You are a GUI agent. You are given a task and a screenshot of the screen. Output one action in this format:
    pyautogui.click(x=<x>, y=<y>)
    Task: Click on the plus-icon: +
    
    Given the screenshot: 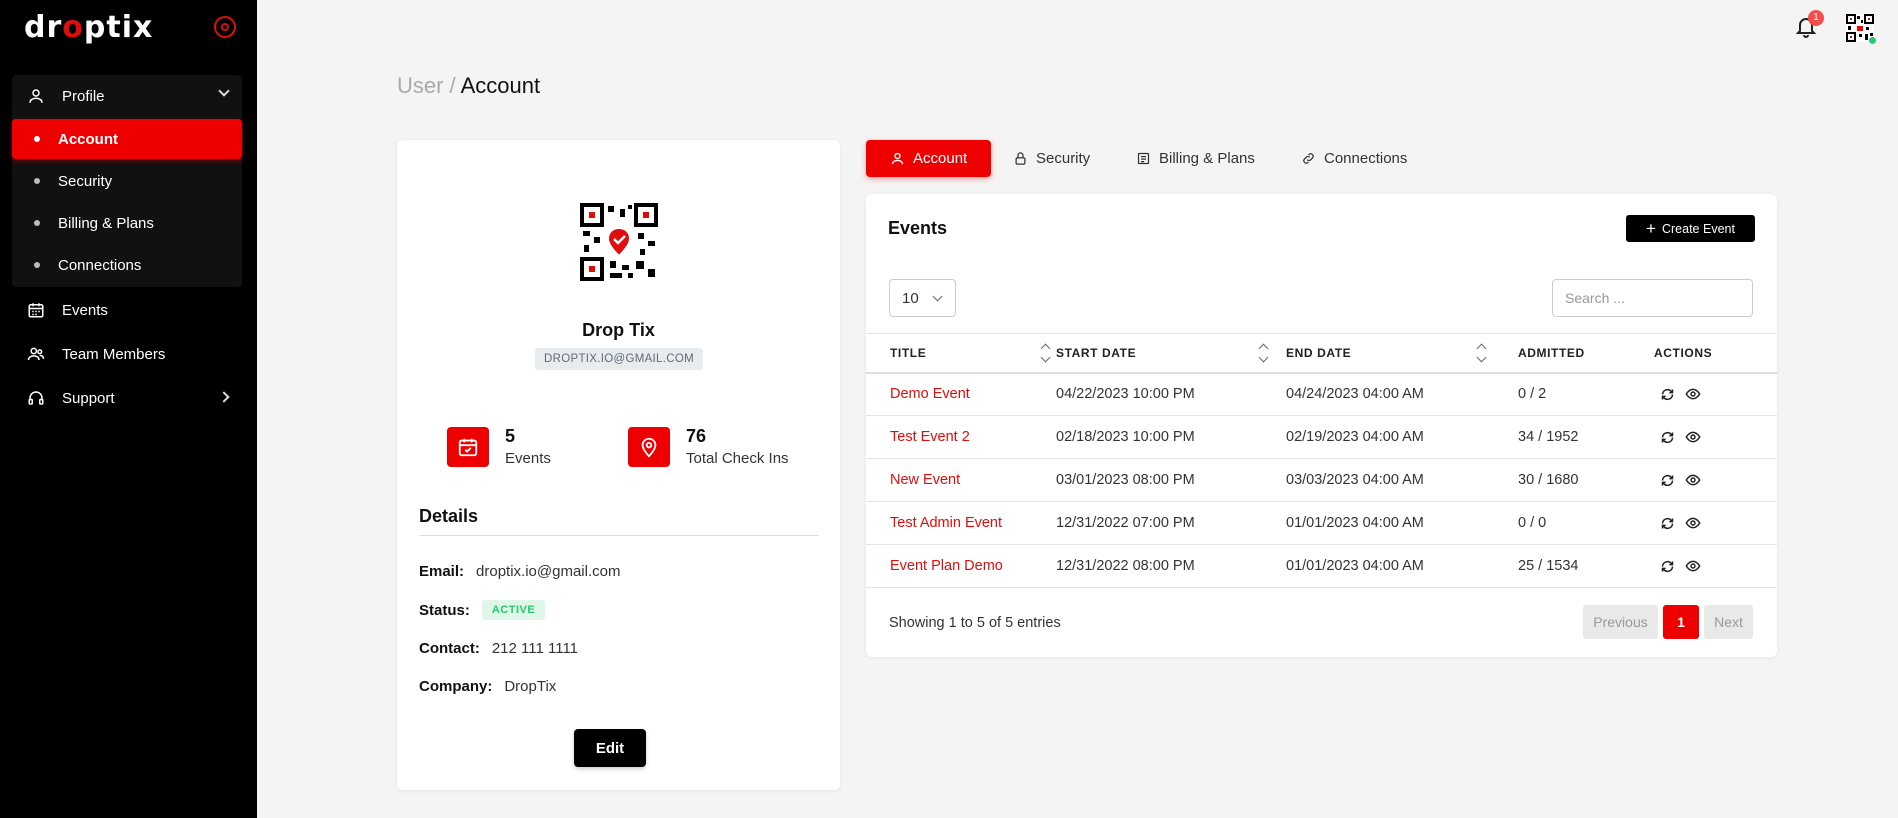 What is the action you would take?
    pyautogui.click(x=1651, y=228)
    